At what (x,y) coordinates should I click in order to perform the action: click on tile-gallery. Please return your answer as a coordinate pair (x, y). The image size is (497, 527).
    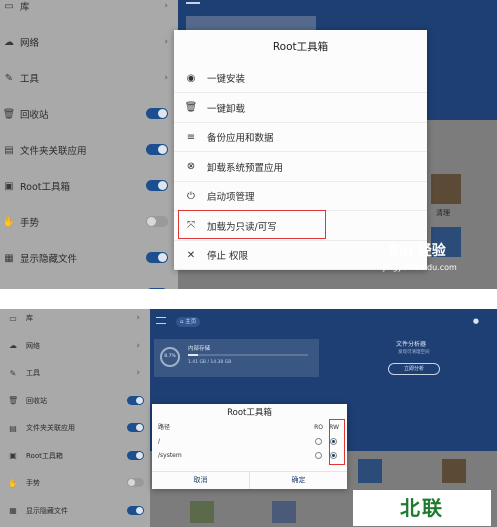
    Looking at the image, I should click on (284, 512).